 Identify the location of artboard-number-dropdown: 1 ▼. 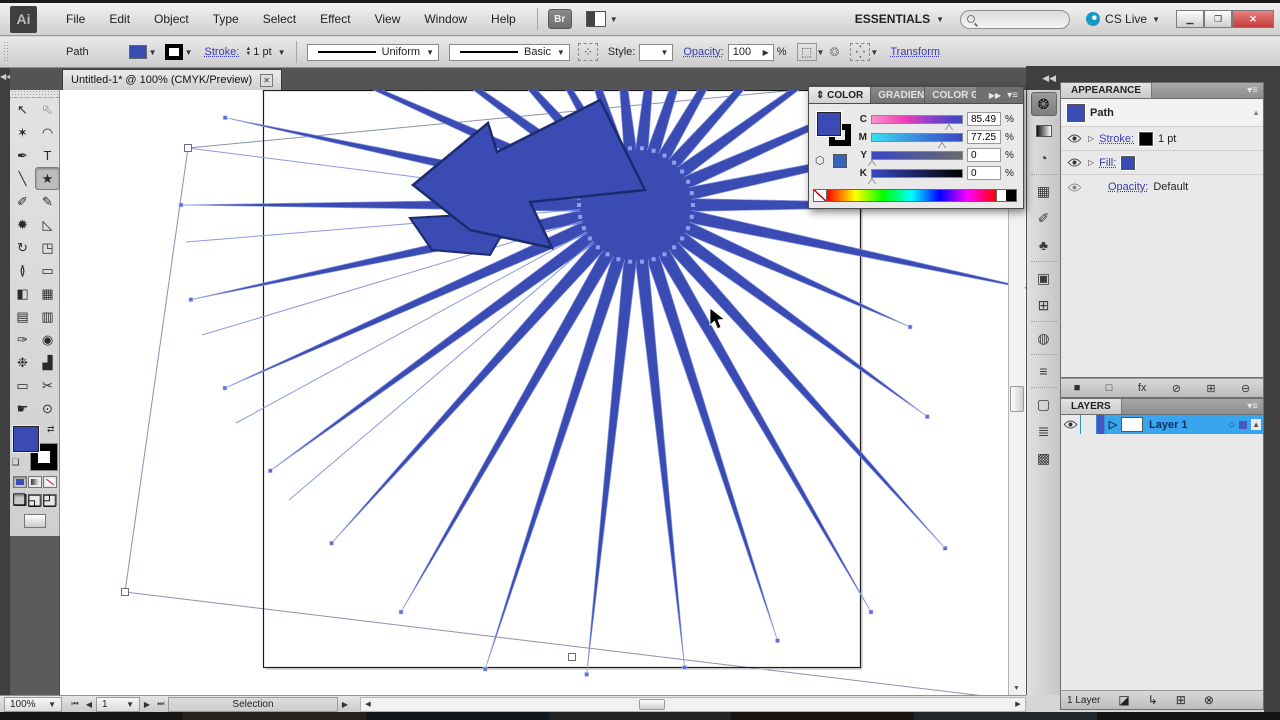
(118, 704).